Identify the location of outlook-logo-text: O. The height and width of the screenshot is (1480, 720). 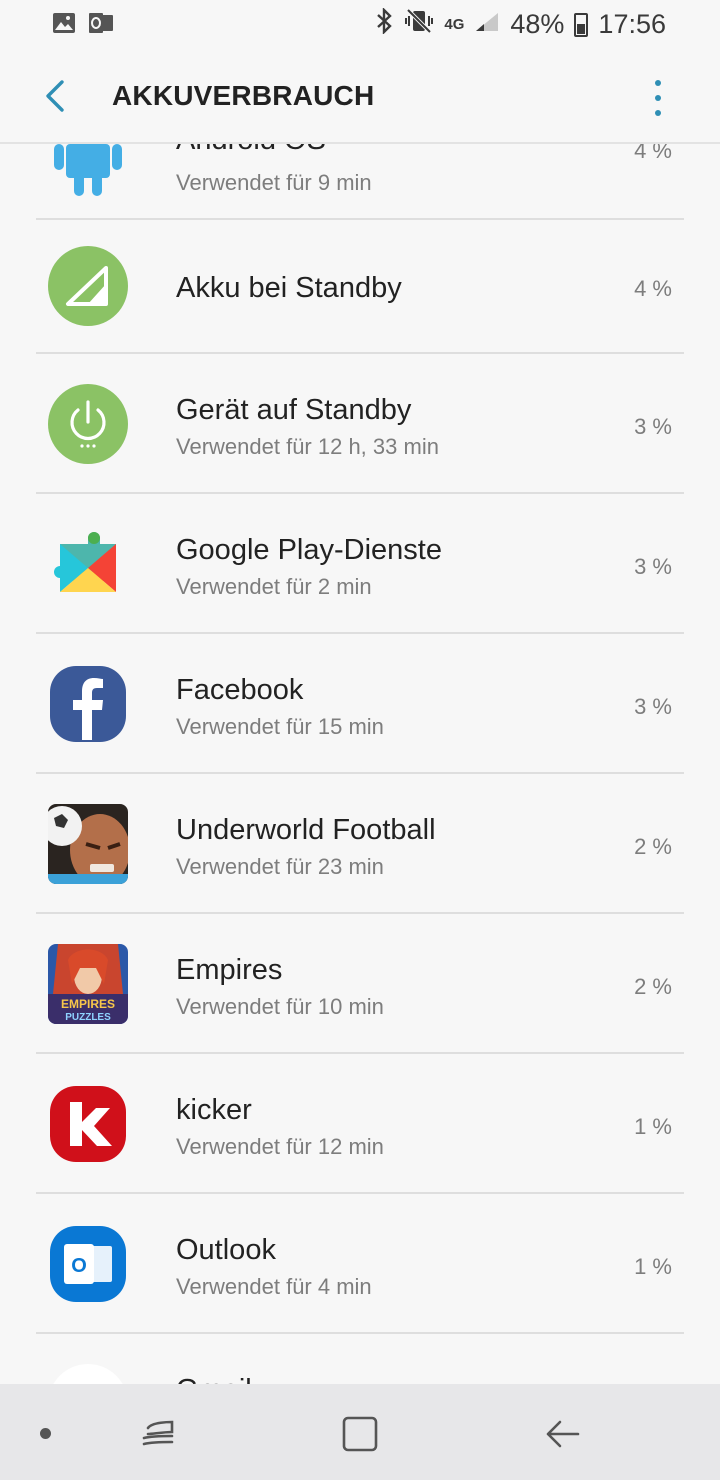
(79, 1266).